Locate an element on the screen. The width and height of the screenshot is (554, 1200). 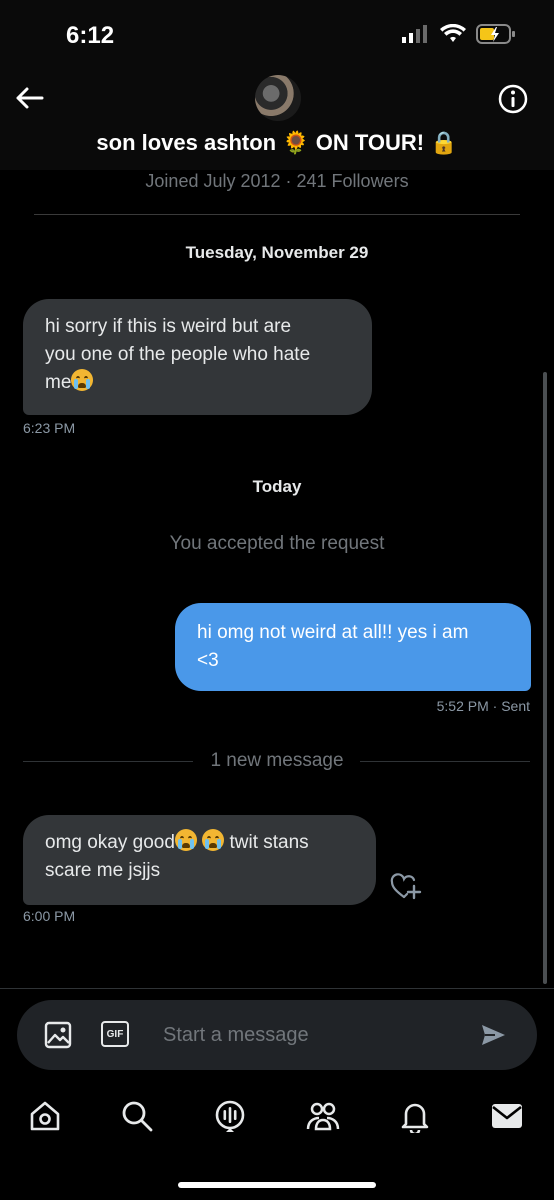
send-icon is located at coordinates (493, 1035).